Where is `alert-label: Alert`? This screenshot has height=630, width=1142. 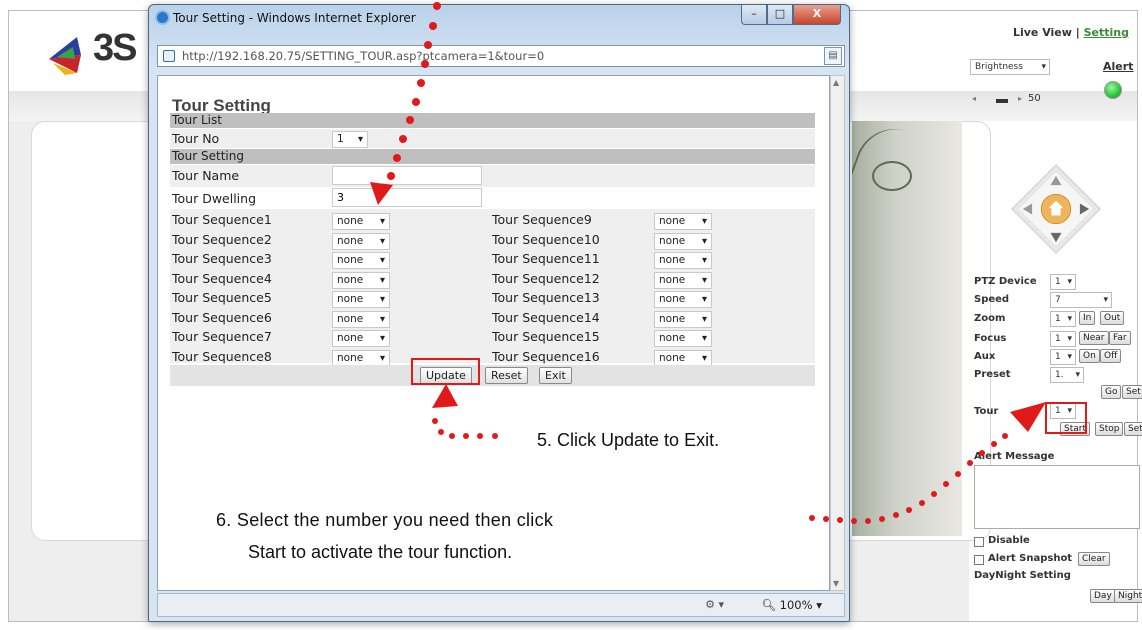 alert-label: Alert is located at coordinates (1118, 66).